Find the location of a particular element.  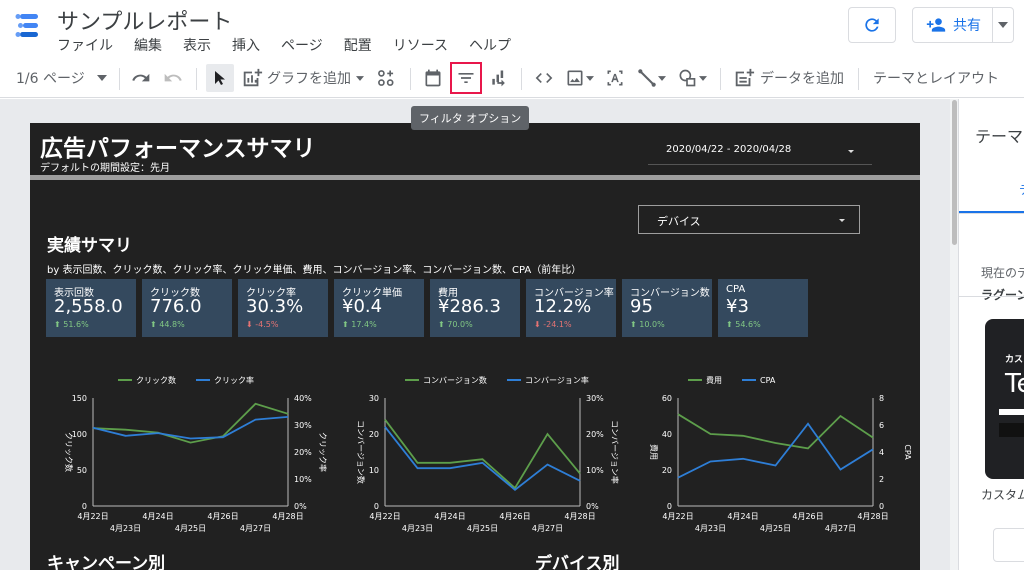

shape-button is located at coordinates (691, 78).